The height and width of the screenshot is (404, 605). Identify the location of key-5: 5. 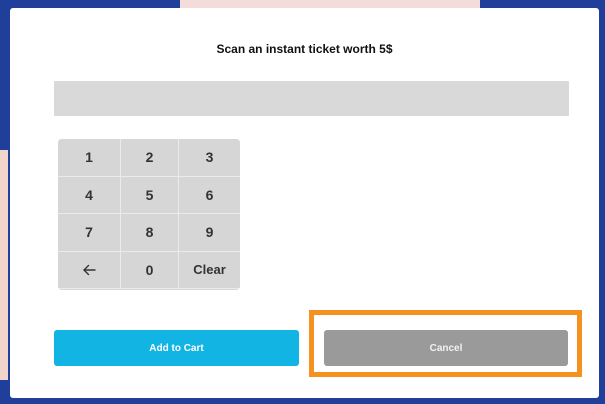
(149, 194).